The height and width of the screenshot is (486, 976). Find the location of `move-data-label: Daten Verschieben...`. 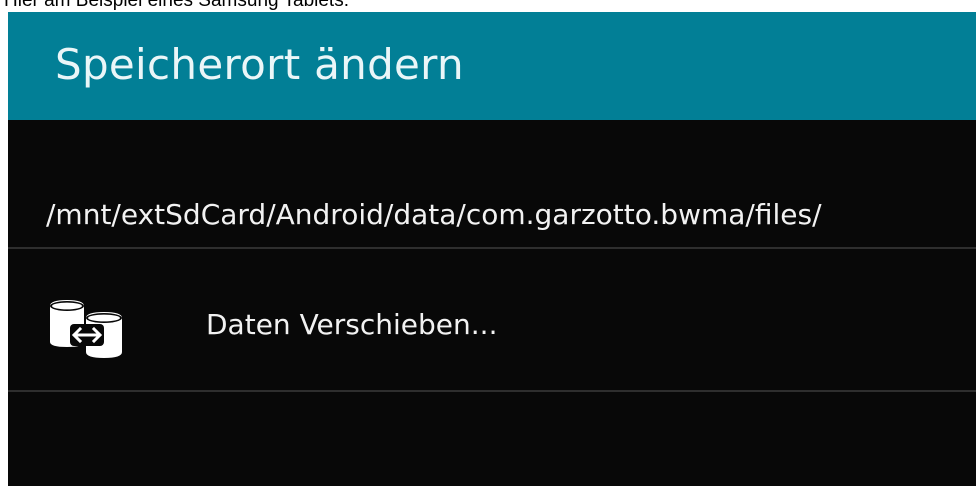

move-data-label: Daten Verschieben... is located at coordinates (352, 324).